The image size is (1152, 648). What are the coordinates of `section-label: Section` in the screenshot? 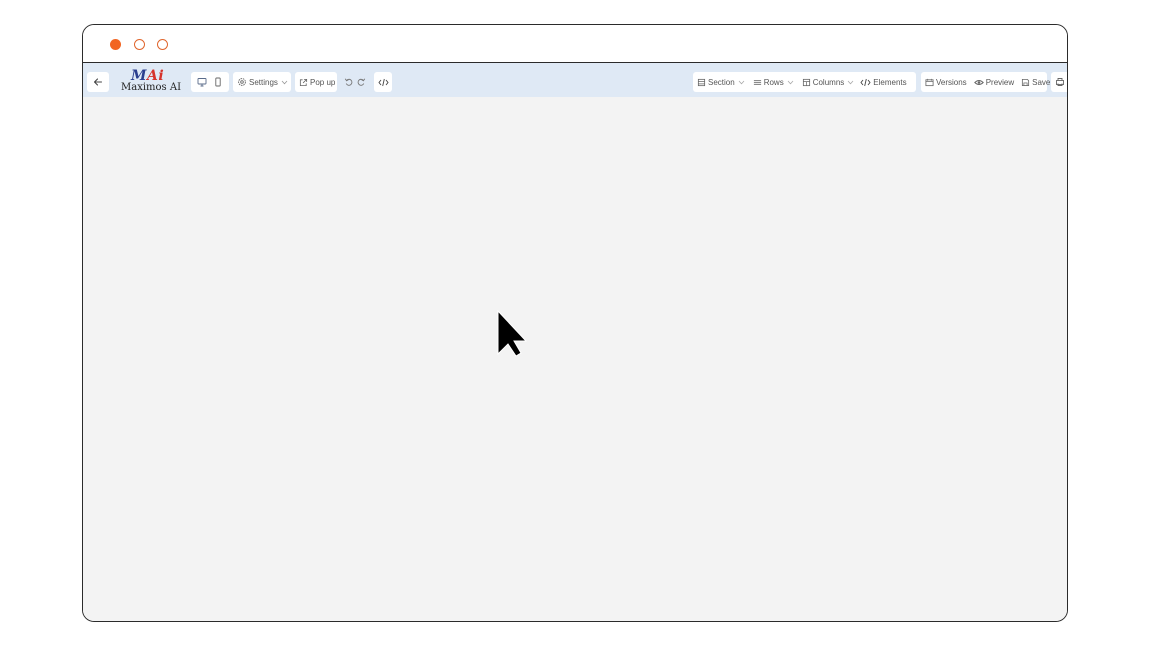 It's located at (721, 82).